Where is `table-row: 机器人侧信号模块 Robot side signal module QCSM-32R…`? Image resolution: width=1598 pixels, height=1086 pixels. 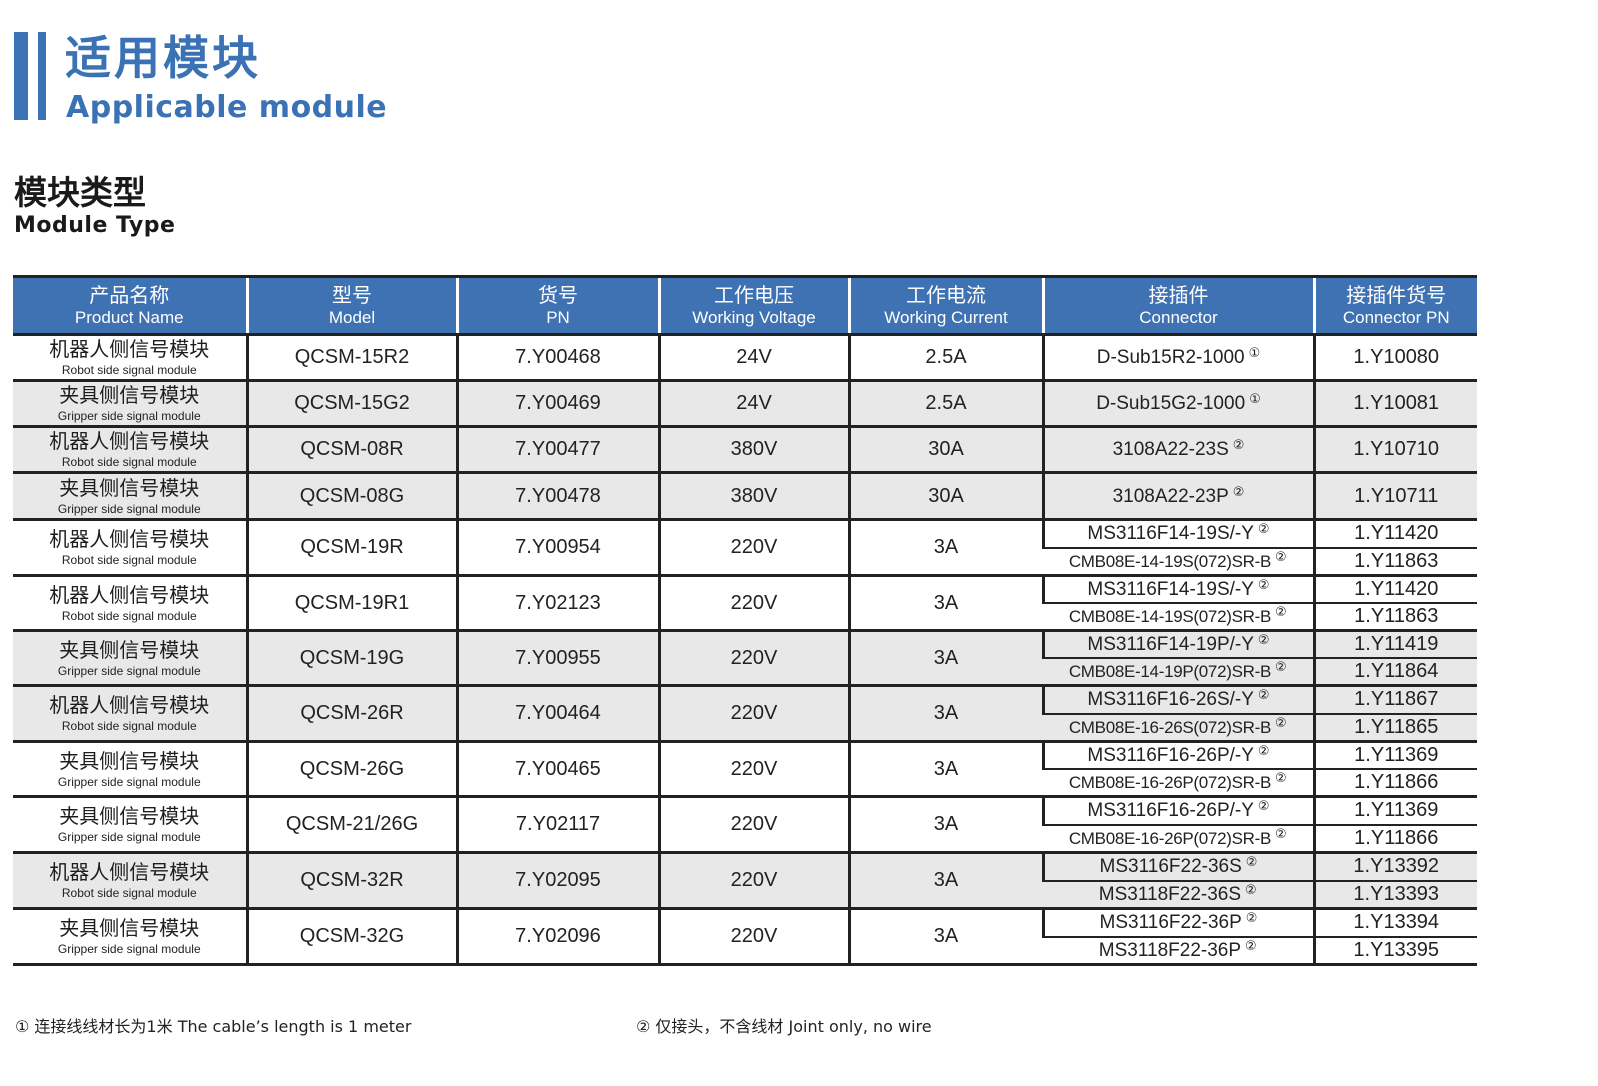 table-row: 机器人侧信号模块 Robot side signal module QCSM-32R… is located at coordinates (745, 881).